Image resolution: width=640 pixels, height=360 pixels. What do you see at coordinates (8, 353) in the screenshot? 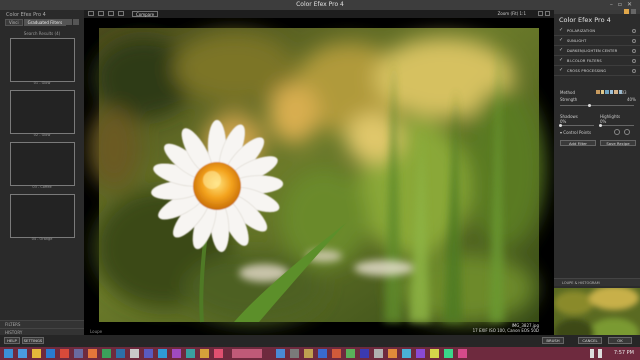
I see `start-icon` at bounding box center [8, 353].